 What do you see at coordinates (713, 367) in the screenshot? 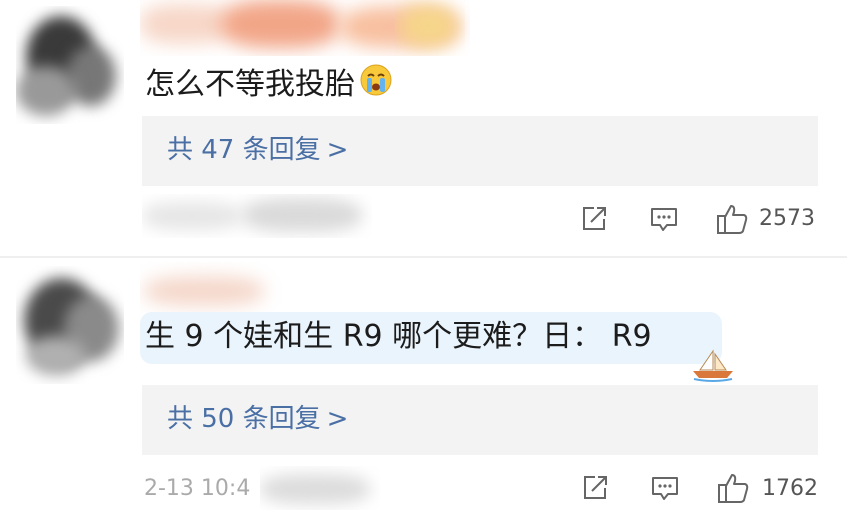
I see `sailboat-badge-icon` at bounding box center [713, 367].